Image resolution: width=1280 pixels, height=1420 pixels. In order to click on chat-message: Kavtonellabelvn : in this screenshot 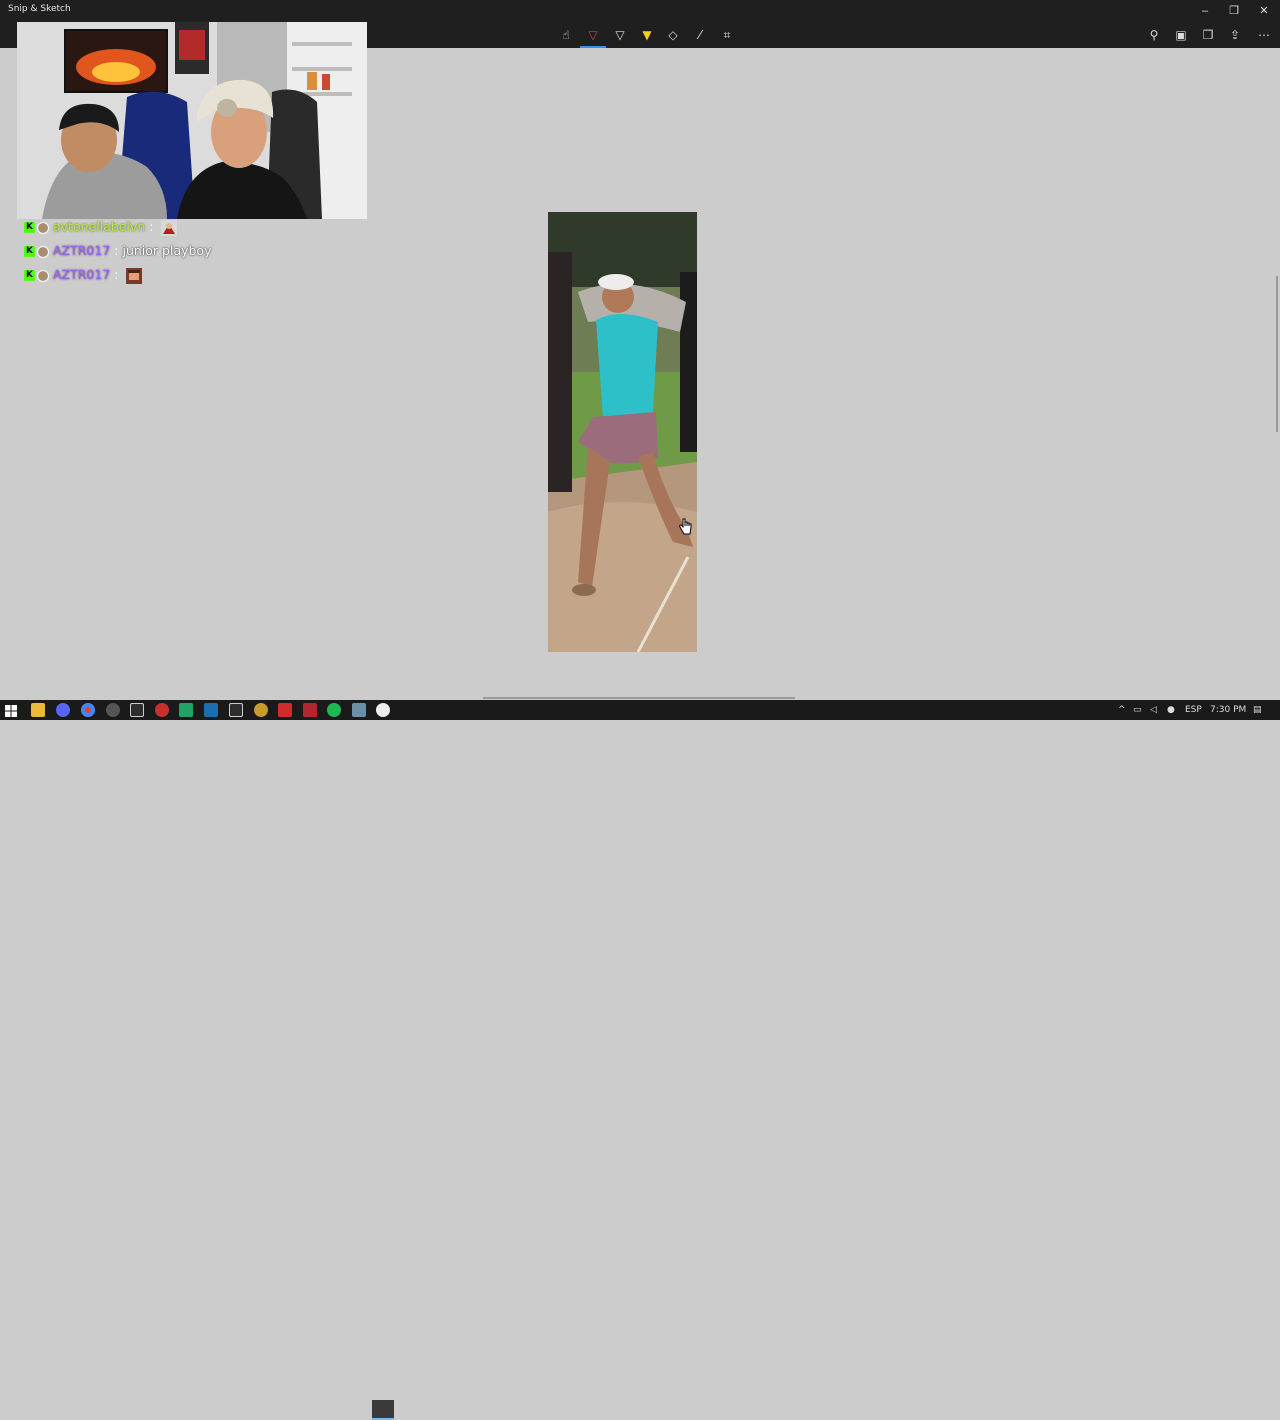, I will do `click(174, 231)`.